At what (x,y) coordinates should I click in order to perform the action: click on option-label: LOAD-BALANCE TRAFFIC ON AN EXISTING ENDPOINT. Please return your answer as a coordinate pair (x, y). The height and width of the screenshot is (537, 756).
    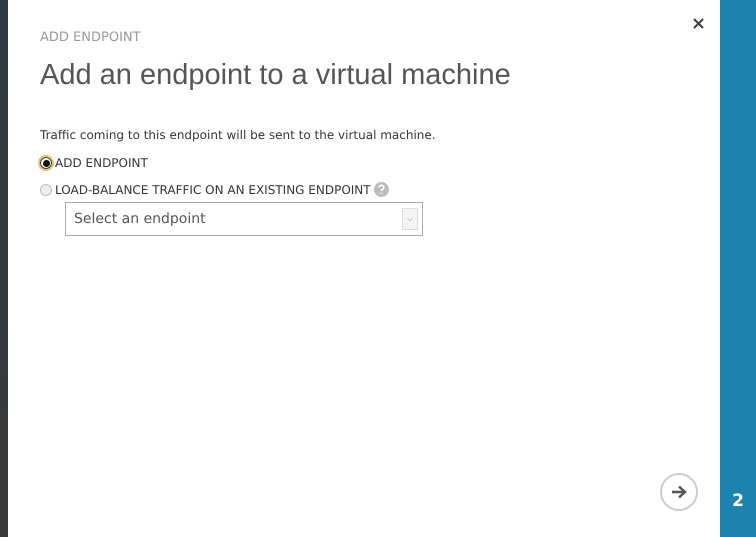
    Looking at the image, I should click on (213, 189).